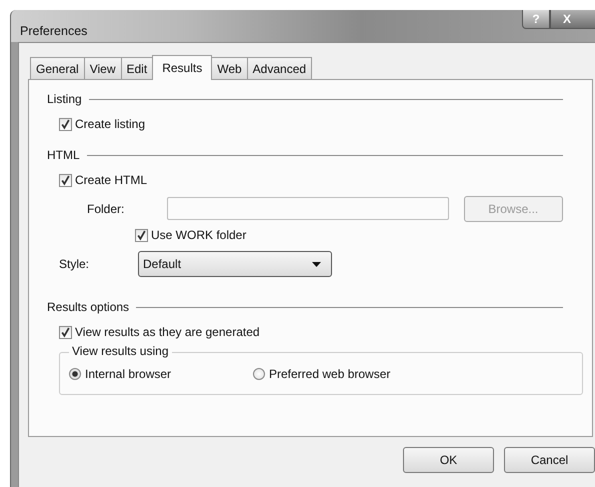  What do you see at coordinates (63, 155) in the screenshot?
I see `section-heading: HTML` at bounding box center [63, 155].